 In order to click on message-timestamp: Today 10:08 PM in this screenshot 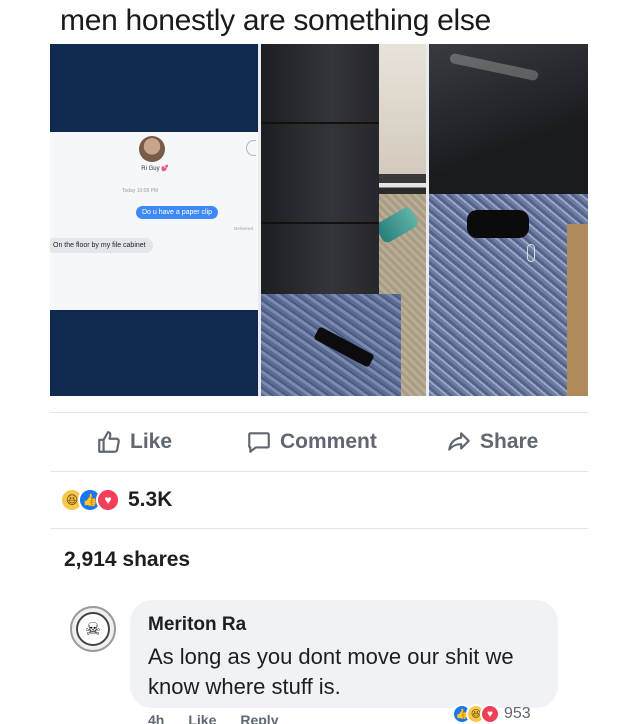, I will do `click(140, 191)`.